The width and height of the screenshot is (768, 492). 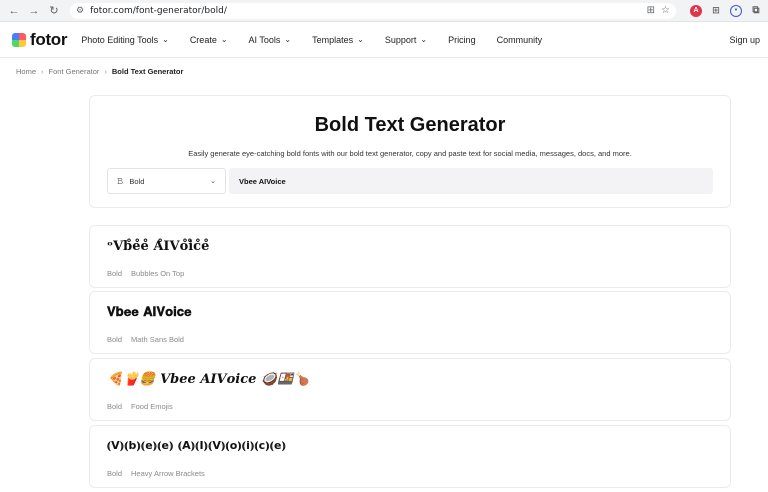 I want to click on bookmark-star-icon: ☆, so click(x=665, y=10).